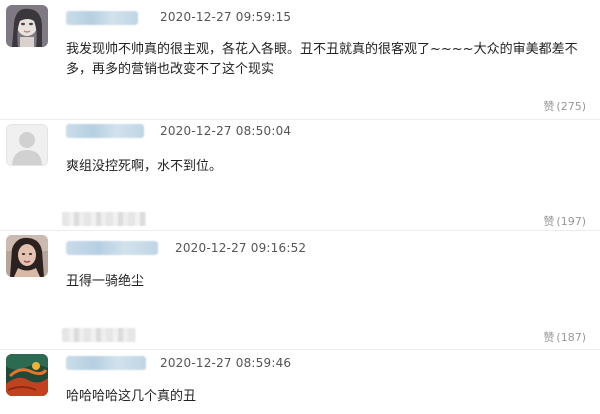  What do you see at coordinates (241, 248) in the screenshot?
I see `comment-timestamp: 2020-12-27 09:16:52` at bounding box center [241, 248].